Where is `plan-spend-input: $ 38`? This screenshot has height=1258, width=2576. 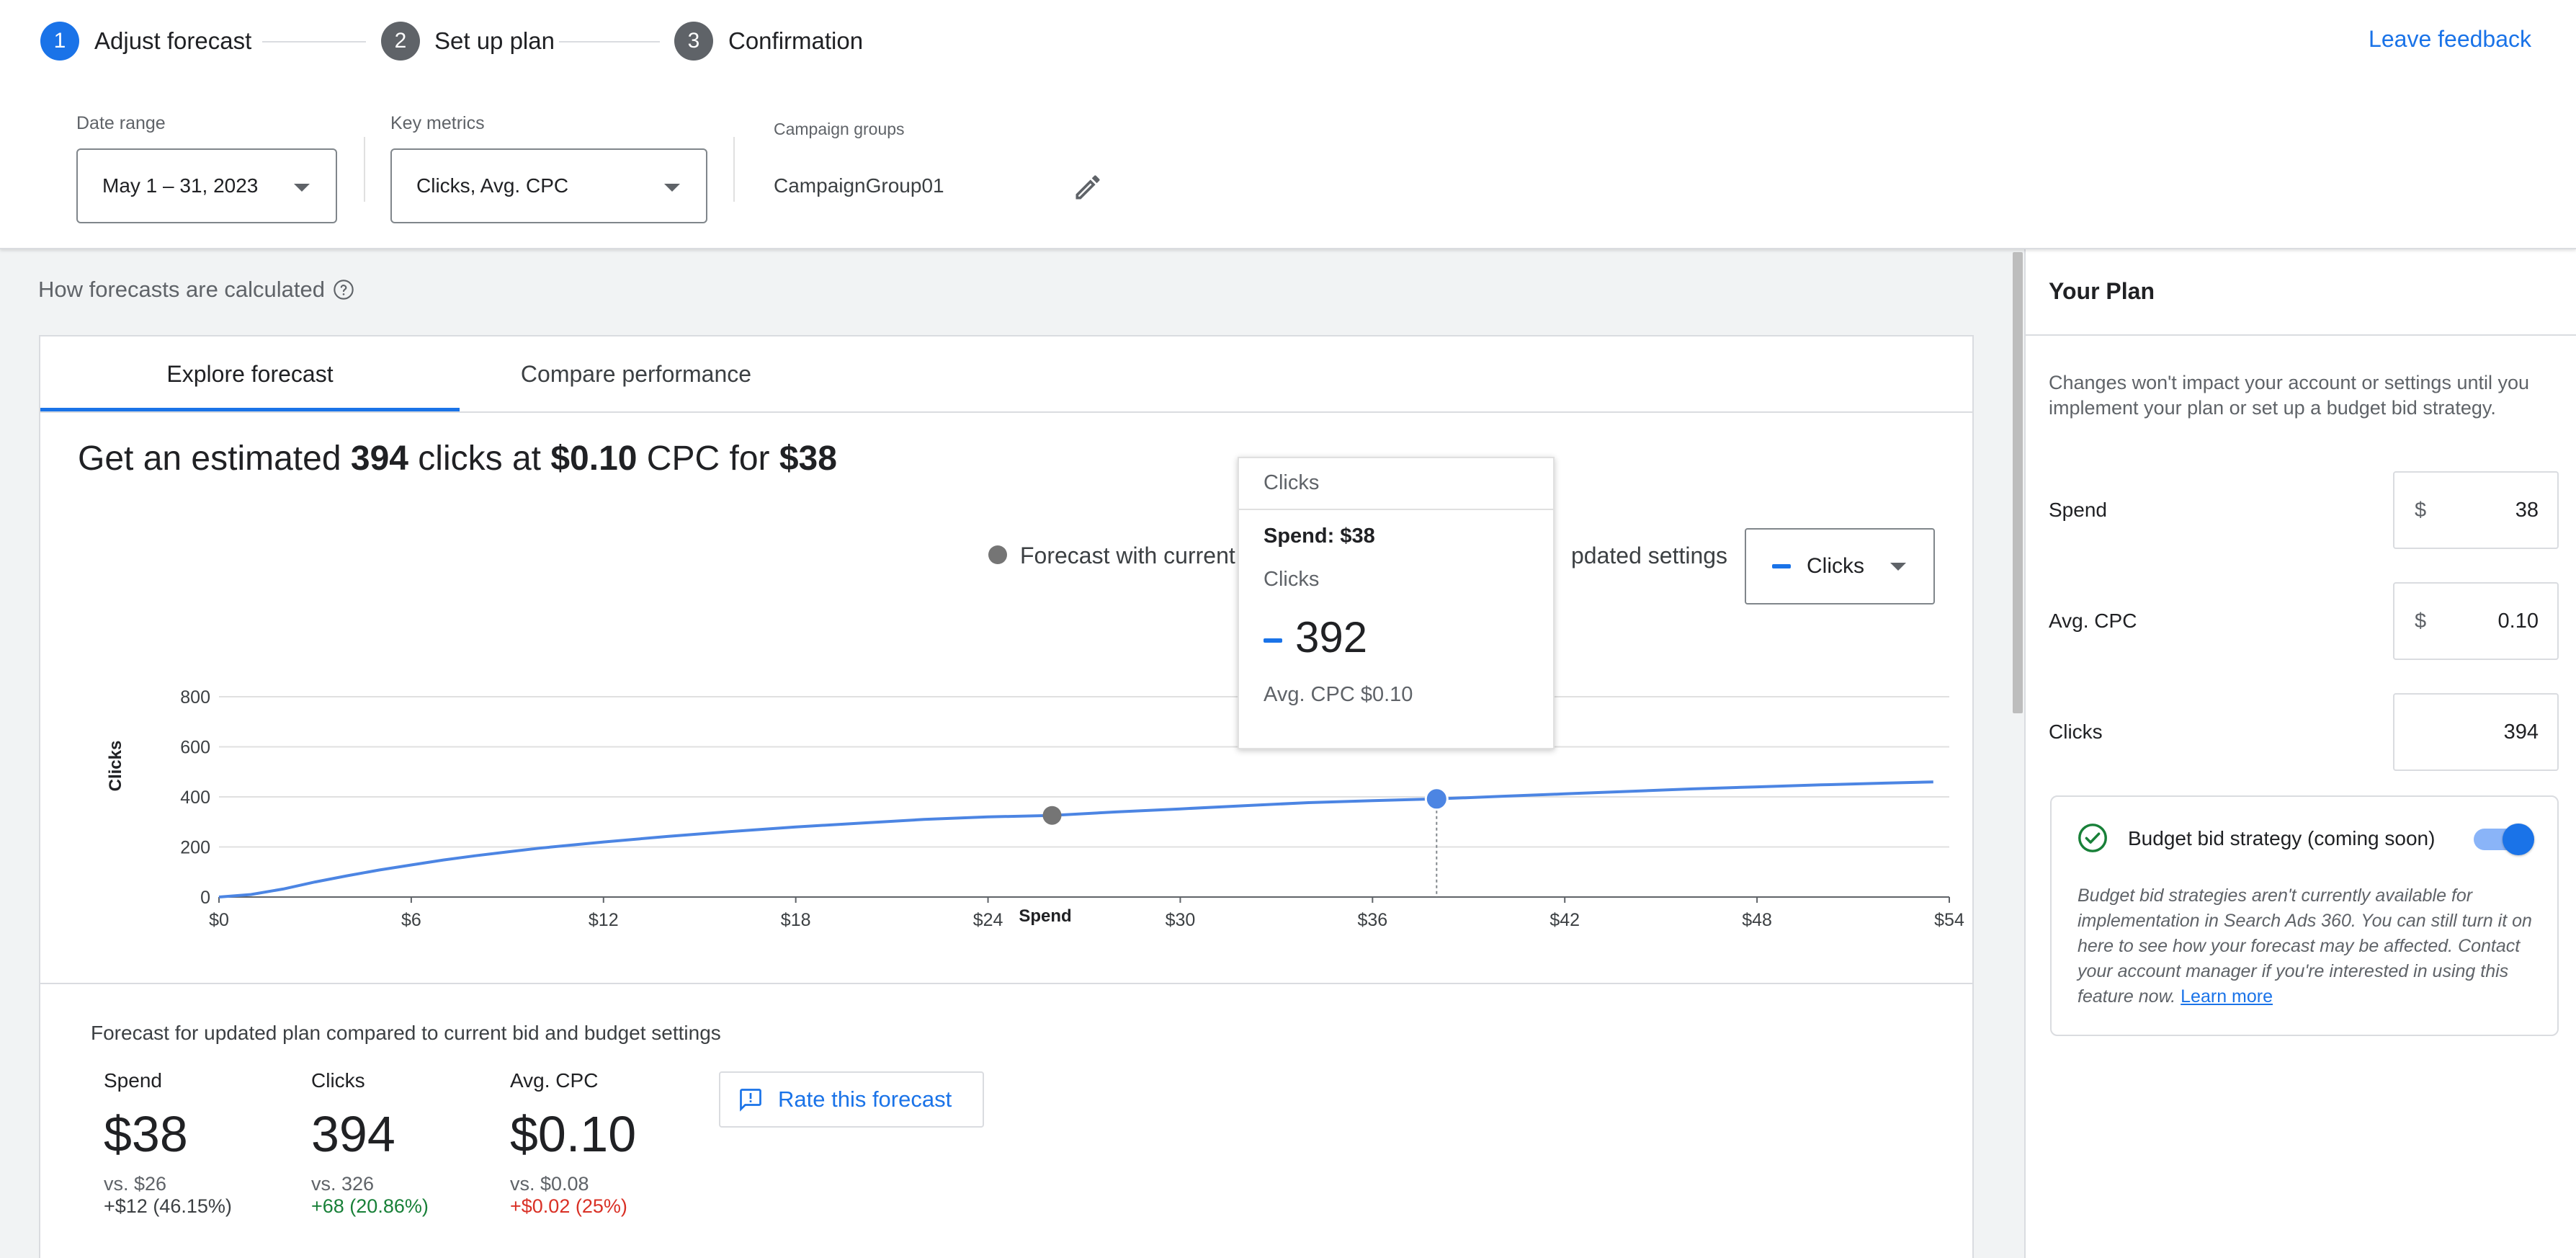
plan-spend-input: $ 38 is located at coordinates (2476, 510).